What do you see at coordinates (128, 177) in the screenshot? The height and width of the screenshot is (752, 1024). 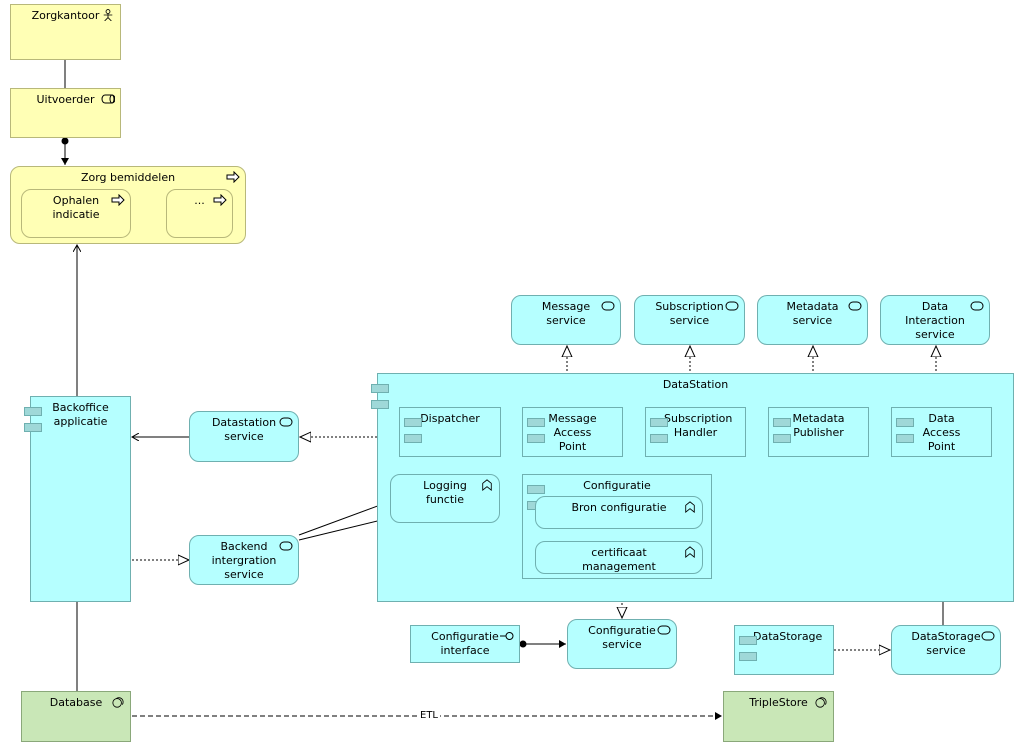 I see `element-label: Zorg bemiddelen` at bounding box center [128, 177].